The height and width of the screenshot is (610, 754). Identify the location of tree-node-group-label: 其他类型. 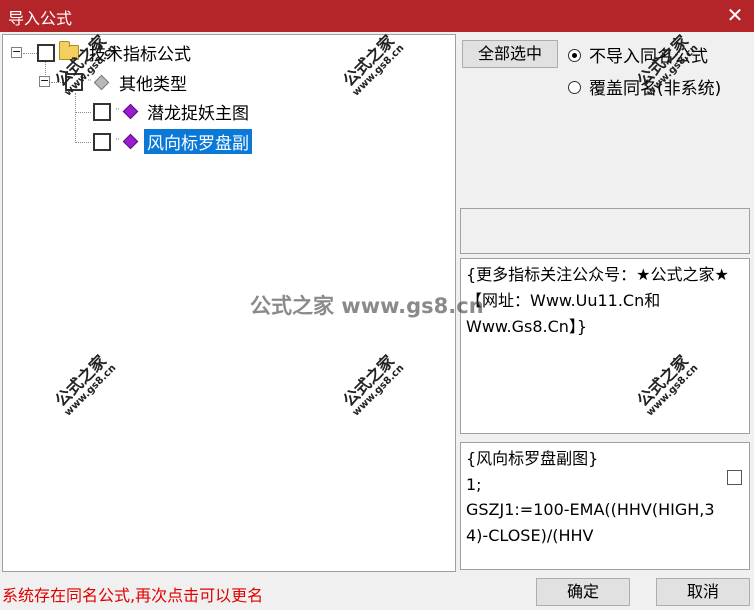
(153, 82).